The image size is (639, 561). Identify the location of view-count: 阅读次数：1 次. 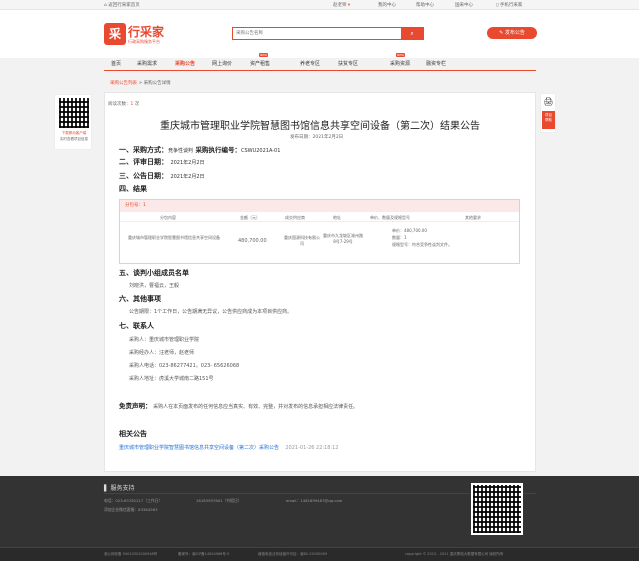
(124, 104).